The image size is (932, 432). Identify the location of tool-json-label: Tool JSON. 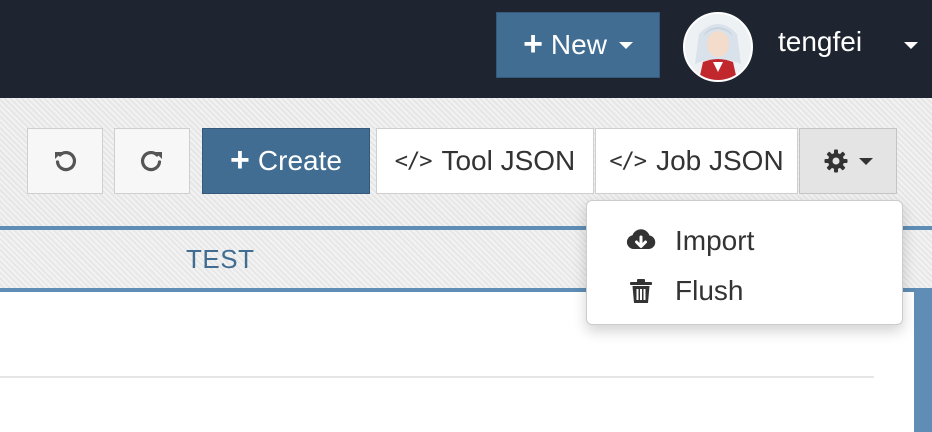
(508, 160).